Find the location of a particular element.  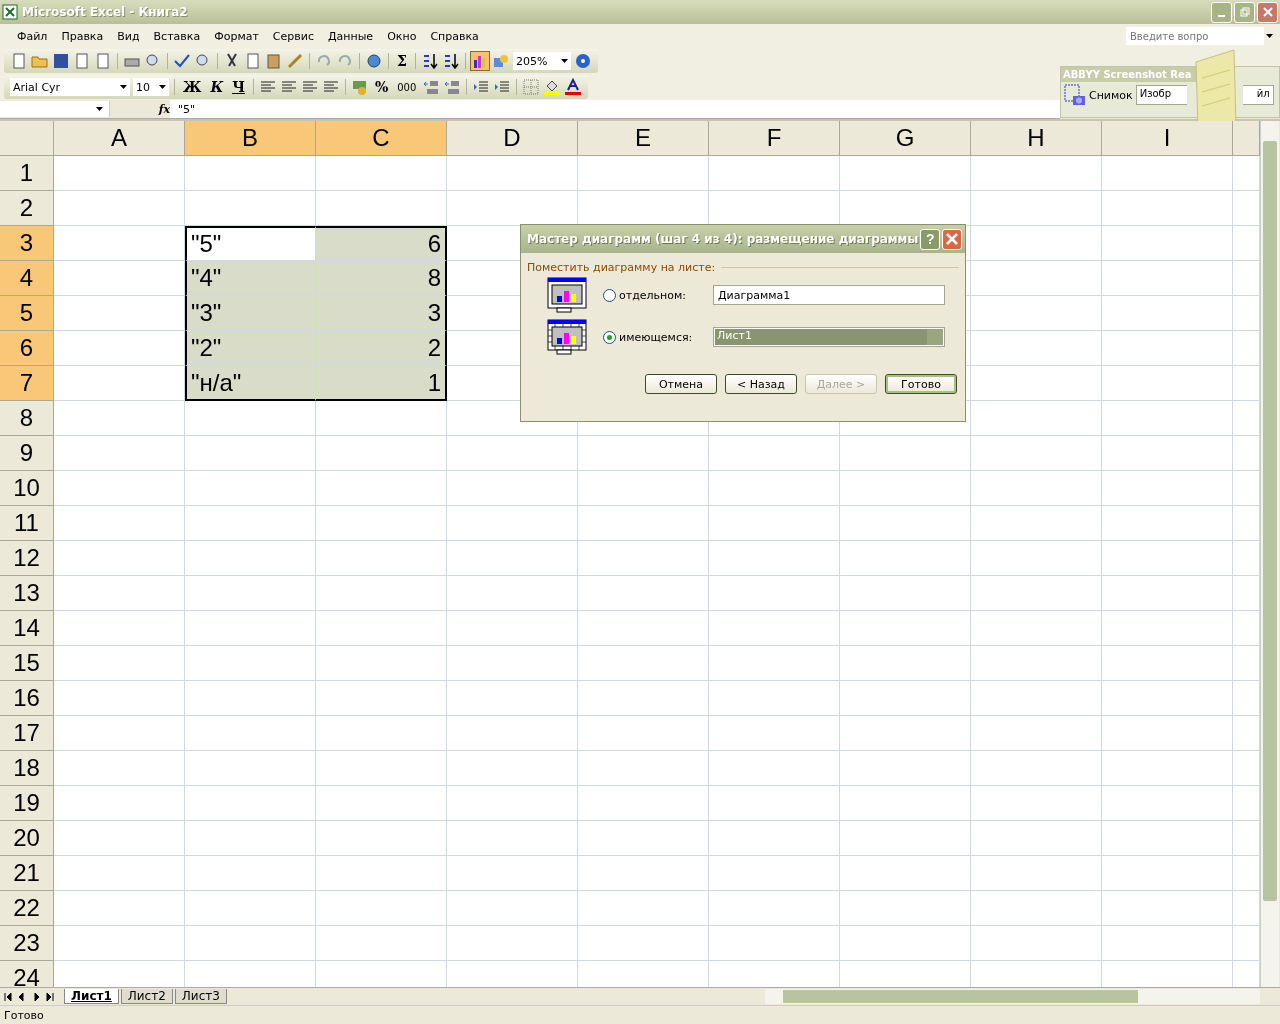

row-header: 13 is located at coordinates (27, 593).